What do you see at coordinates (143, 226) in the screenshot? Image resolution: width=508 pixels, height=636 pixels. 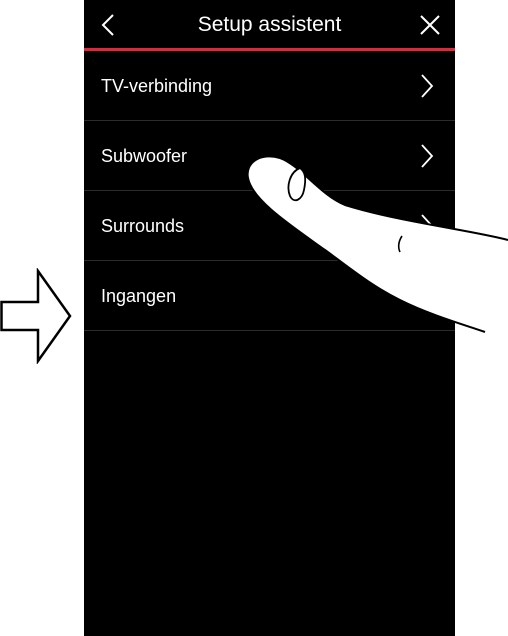 I see `menu-item-label: Surrounds` at bounding box center [143, 226].